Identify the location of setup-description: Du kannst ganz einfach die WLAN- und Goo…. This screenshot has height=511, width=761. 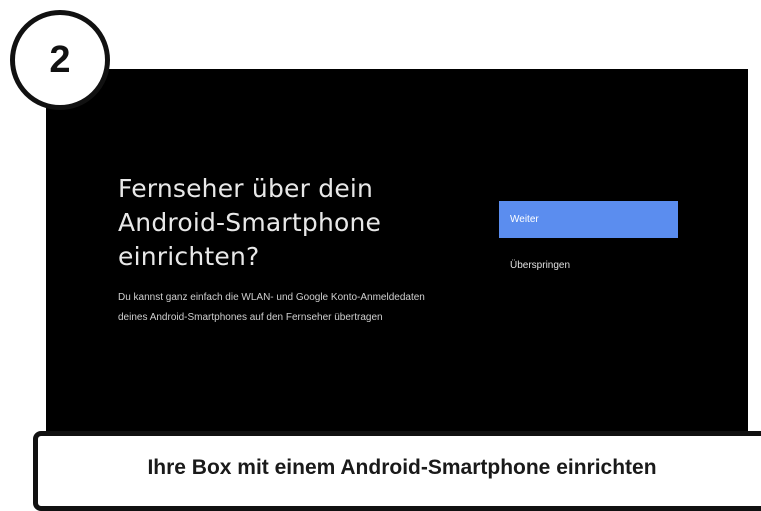
(308, 308).